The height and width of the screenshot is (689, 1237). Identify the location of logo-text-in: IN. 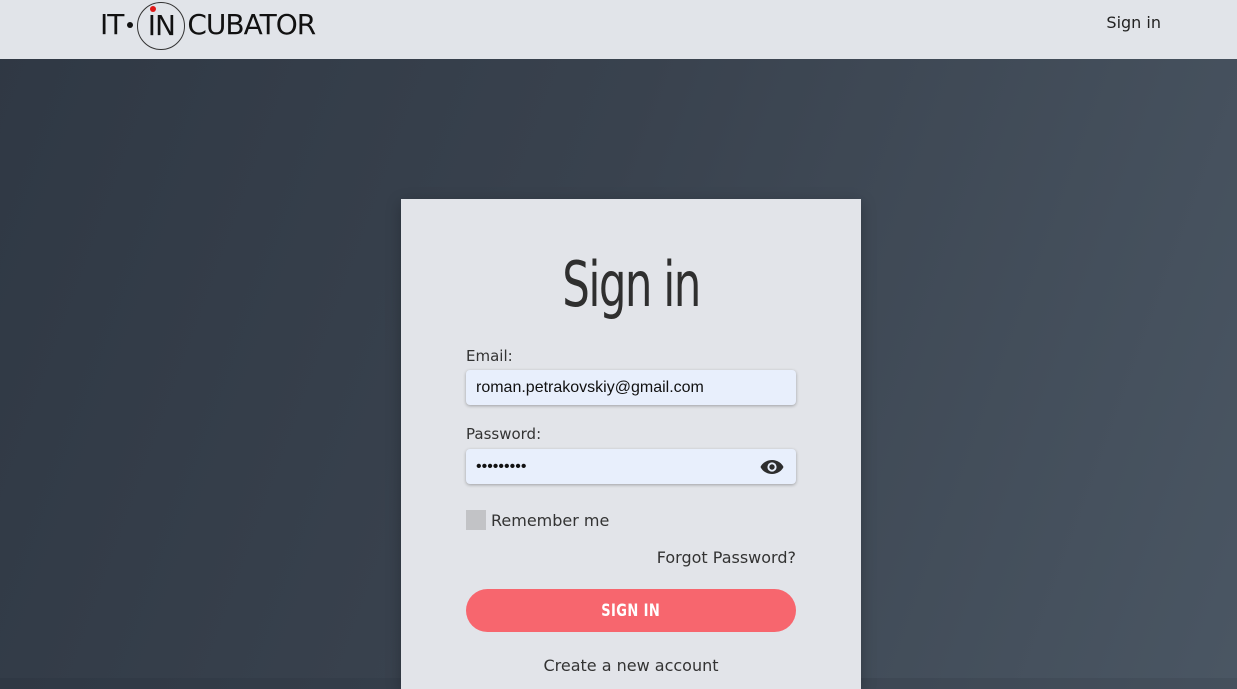
(161, 25).